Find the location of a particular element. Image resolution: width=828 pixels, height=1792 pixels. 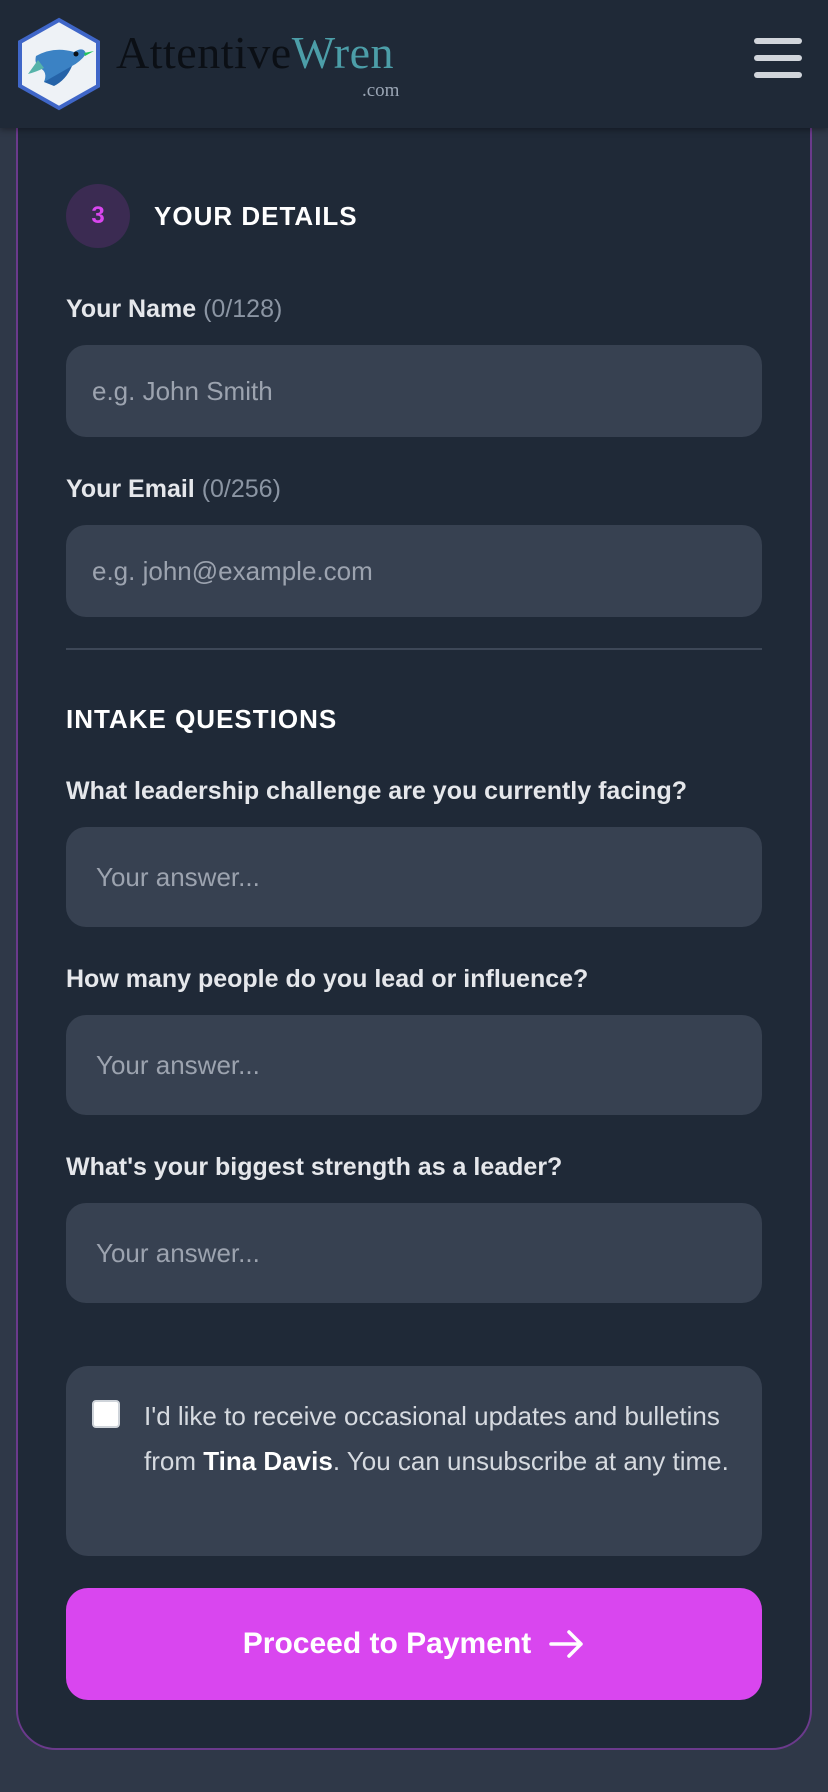

name-field-label: Your Name (0/128) is located at coordinates (414, 309).